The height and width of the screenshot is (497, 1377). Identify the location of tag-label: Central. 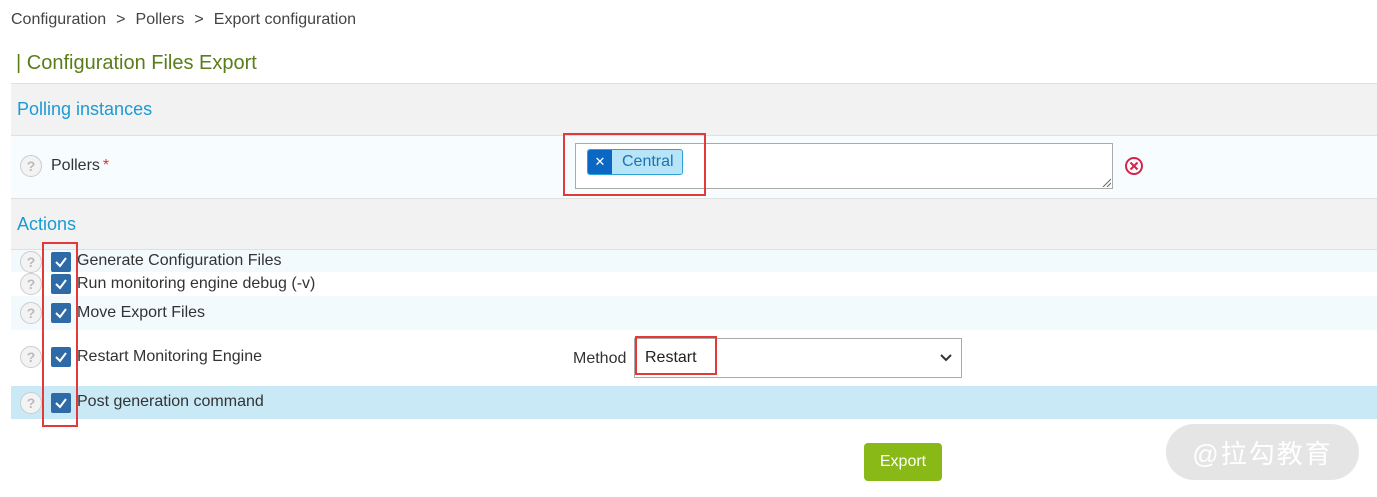
(648, 161).